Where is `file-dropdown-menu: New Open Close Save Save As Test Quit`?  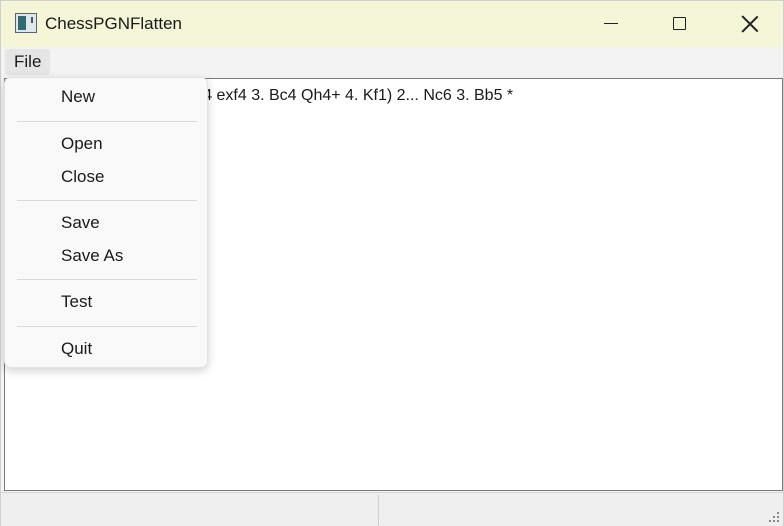
file-dropdown-menu: New Open Close Save Save As Test Quit is located at coordinates (106, 222).